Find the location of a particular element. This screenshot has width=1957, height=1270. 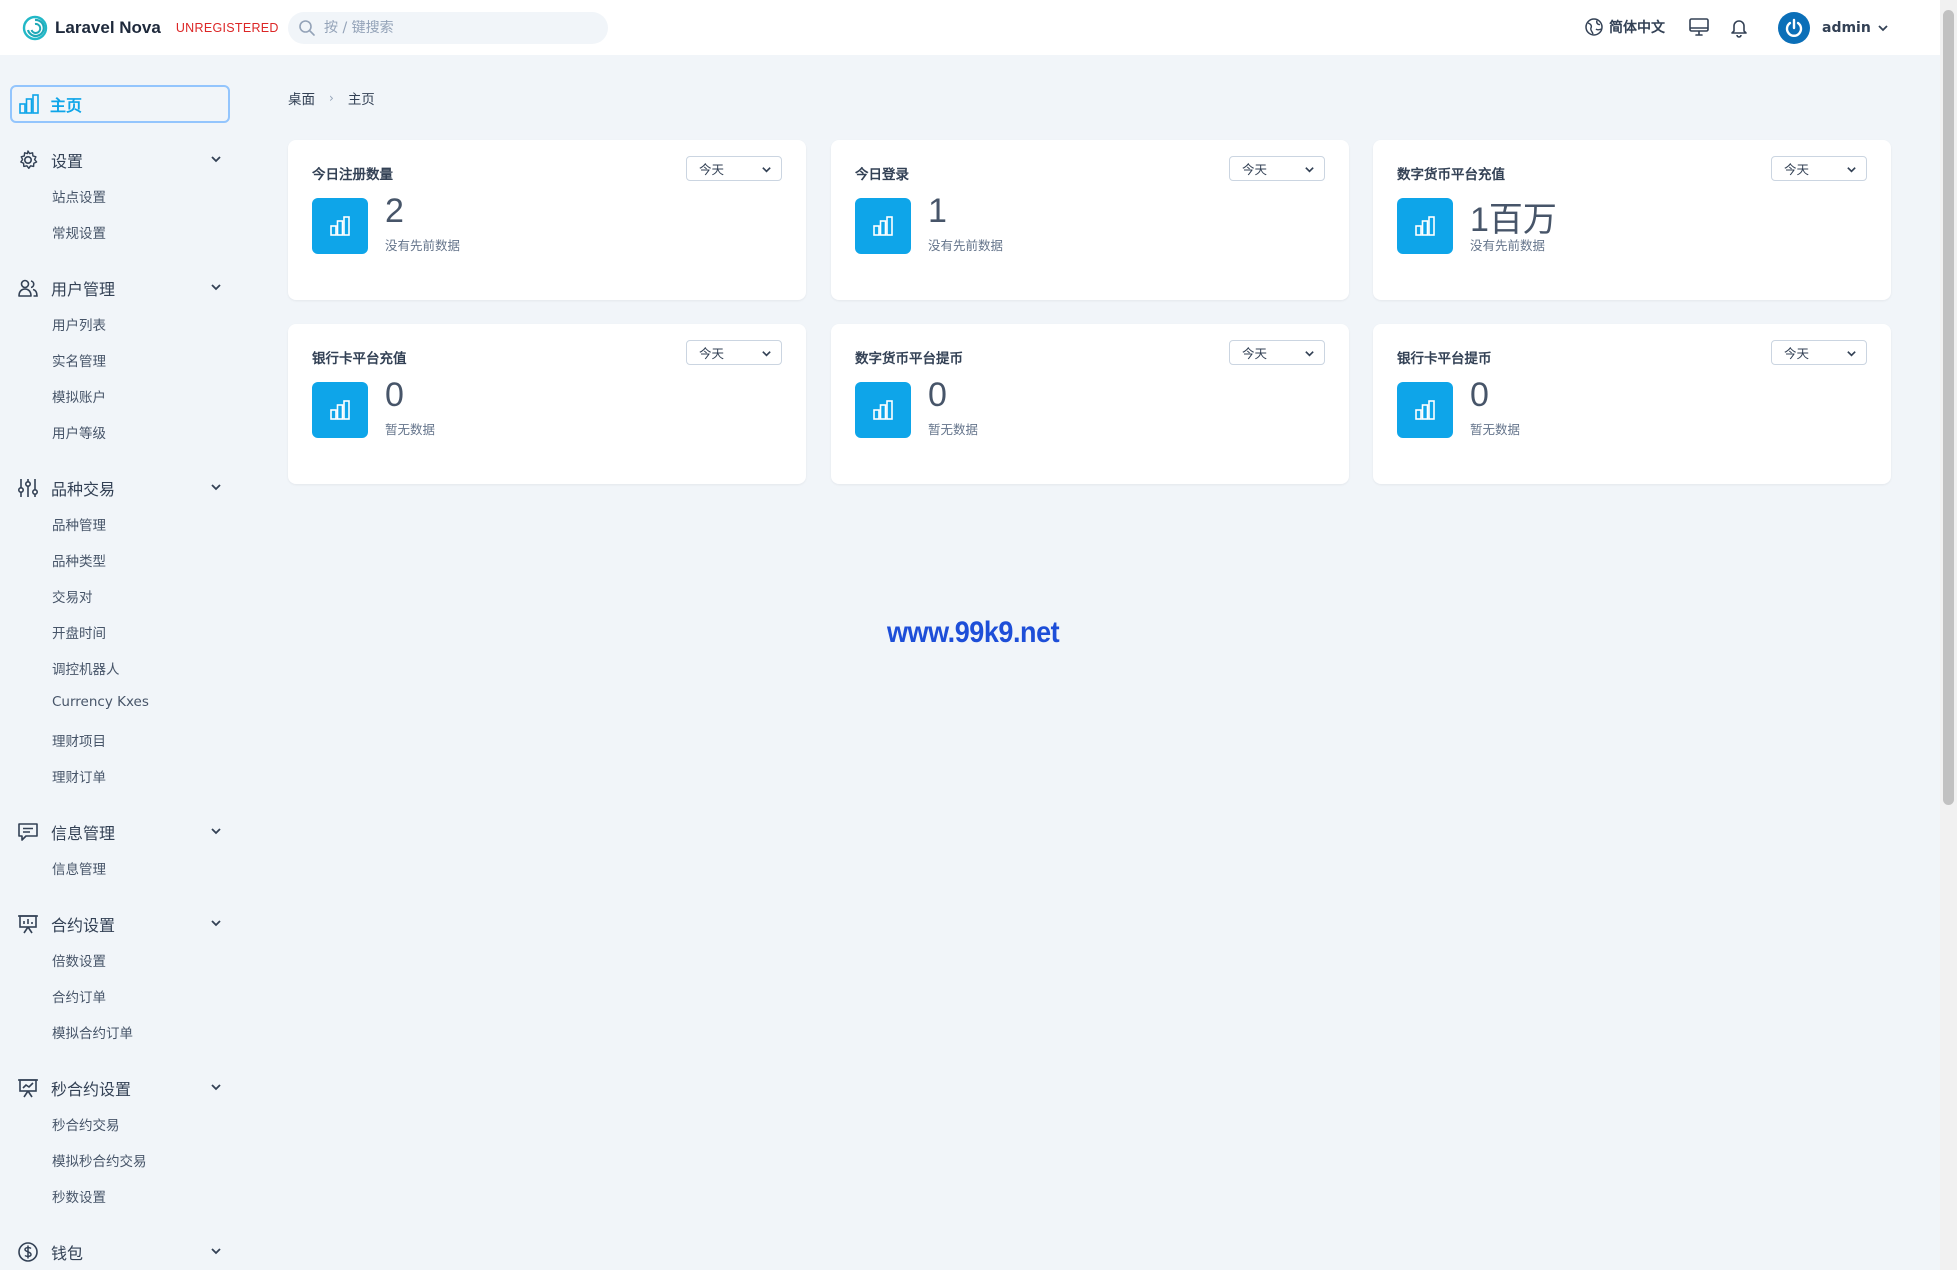

sidebar-group-second-contracts: 秒合约设置 is located at coordinates (119, 1088).